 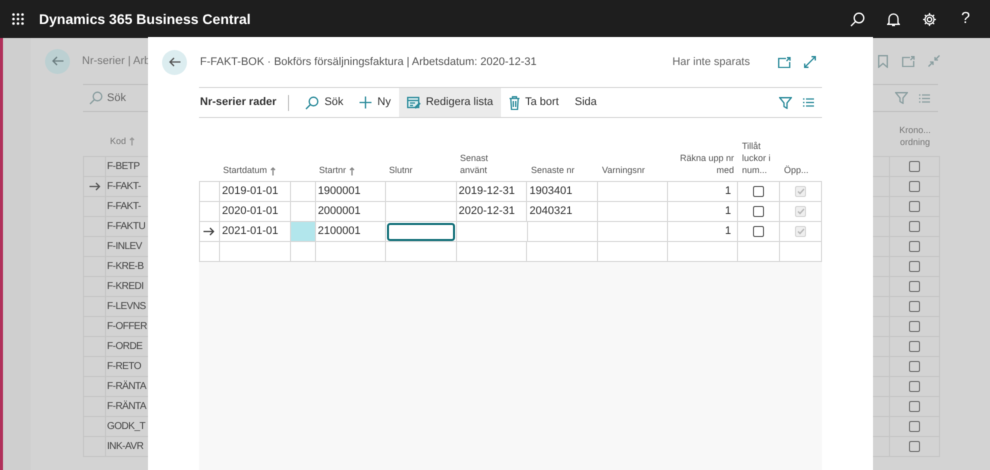 I want to click on toolbar-label: Nr-serier rader, so click(x=238, y=102).